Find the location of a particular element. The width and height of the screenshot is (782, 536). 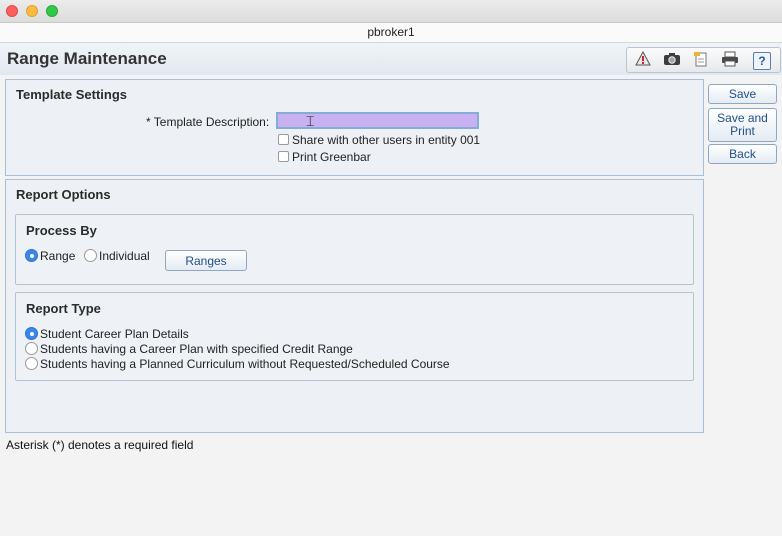

header-toolbar: ? is located at coordinates (703, 60).